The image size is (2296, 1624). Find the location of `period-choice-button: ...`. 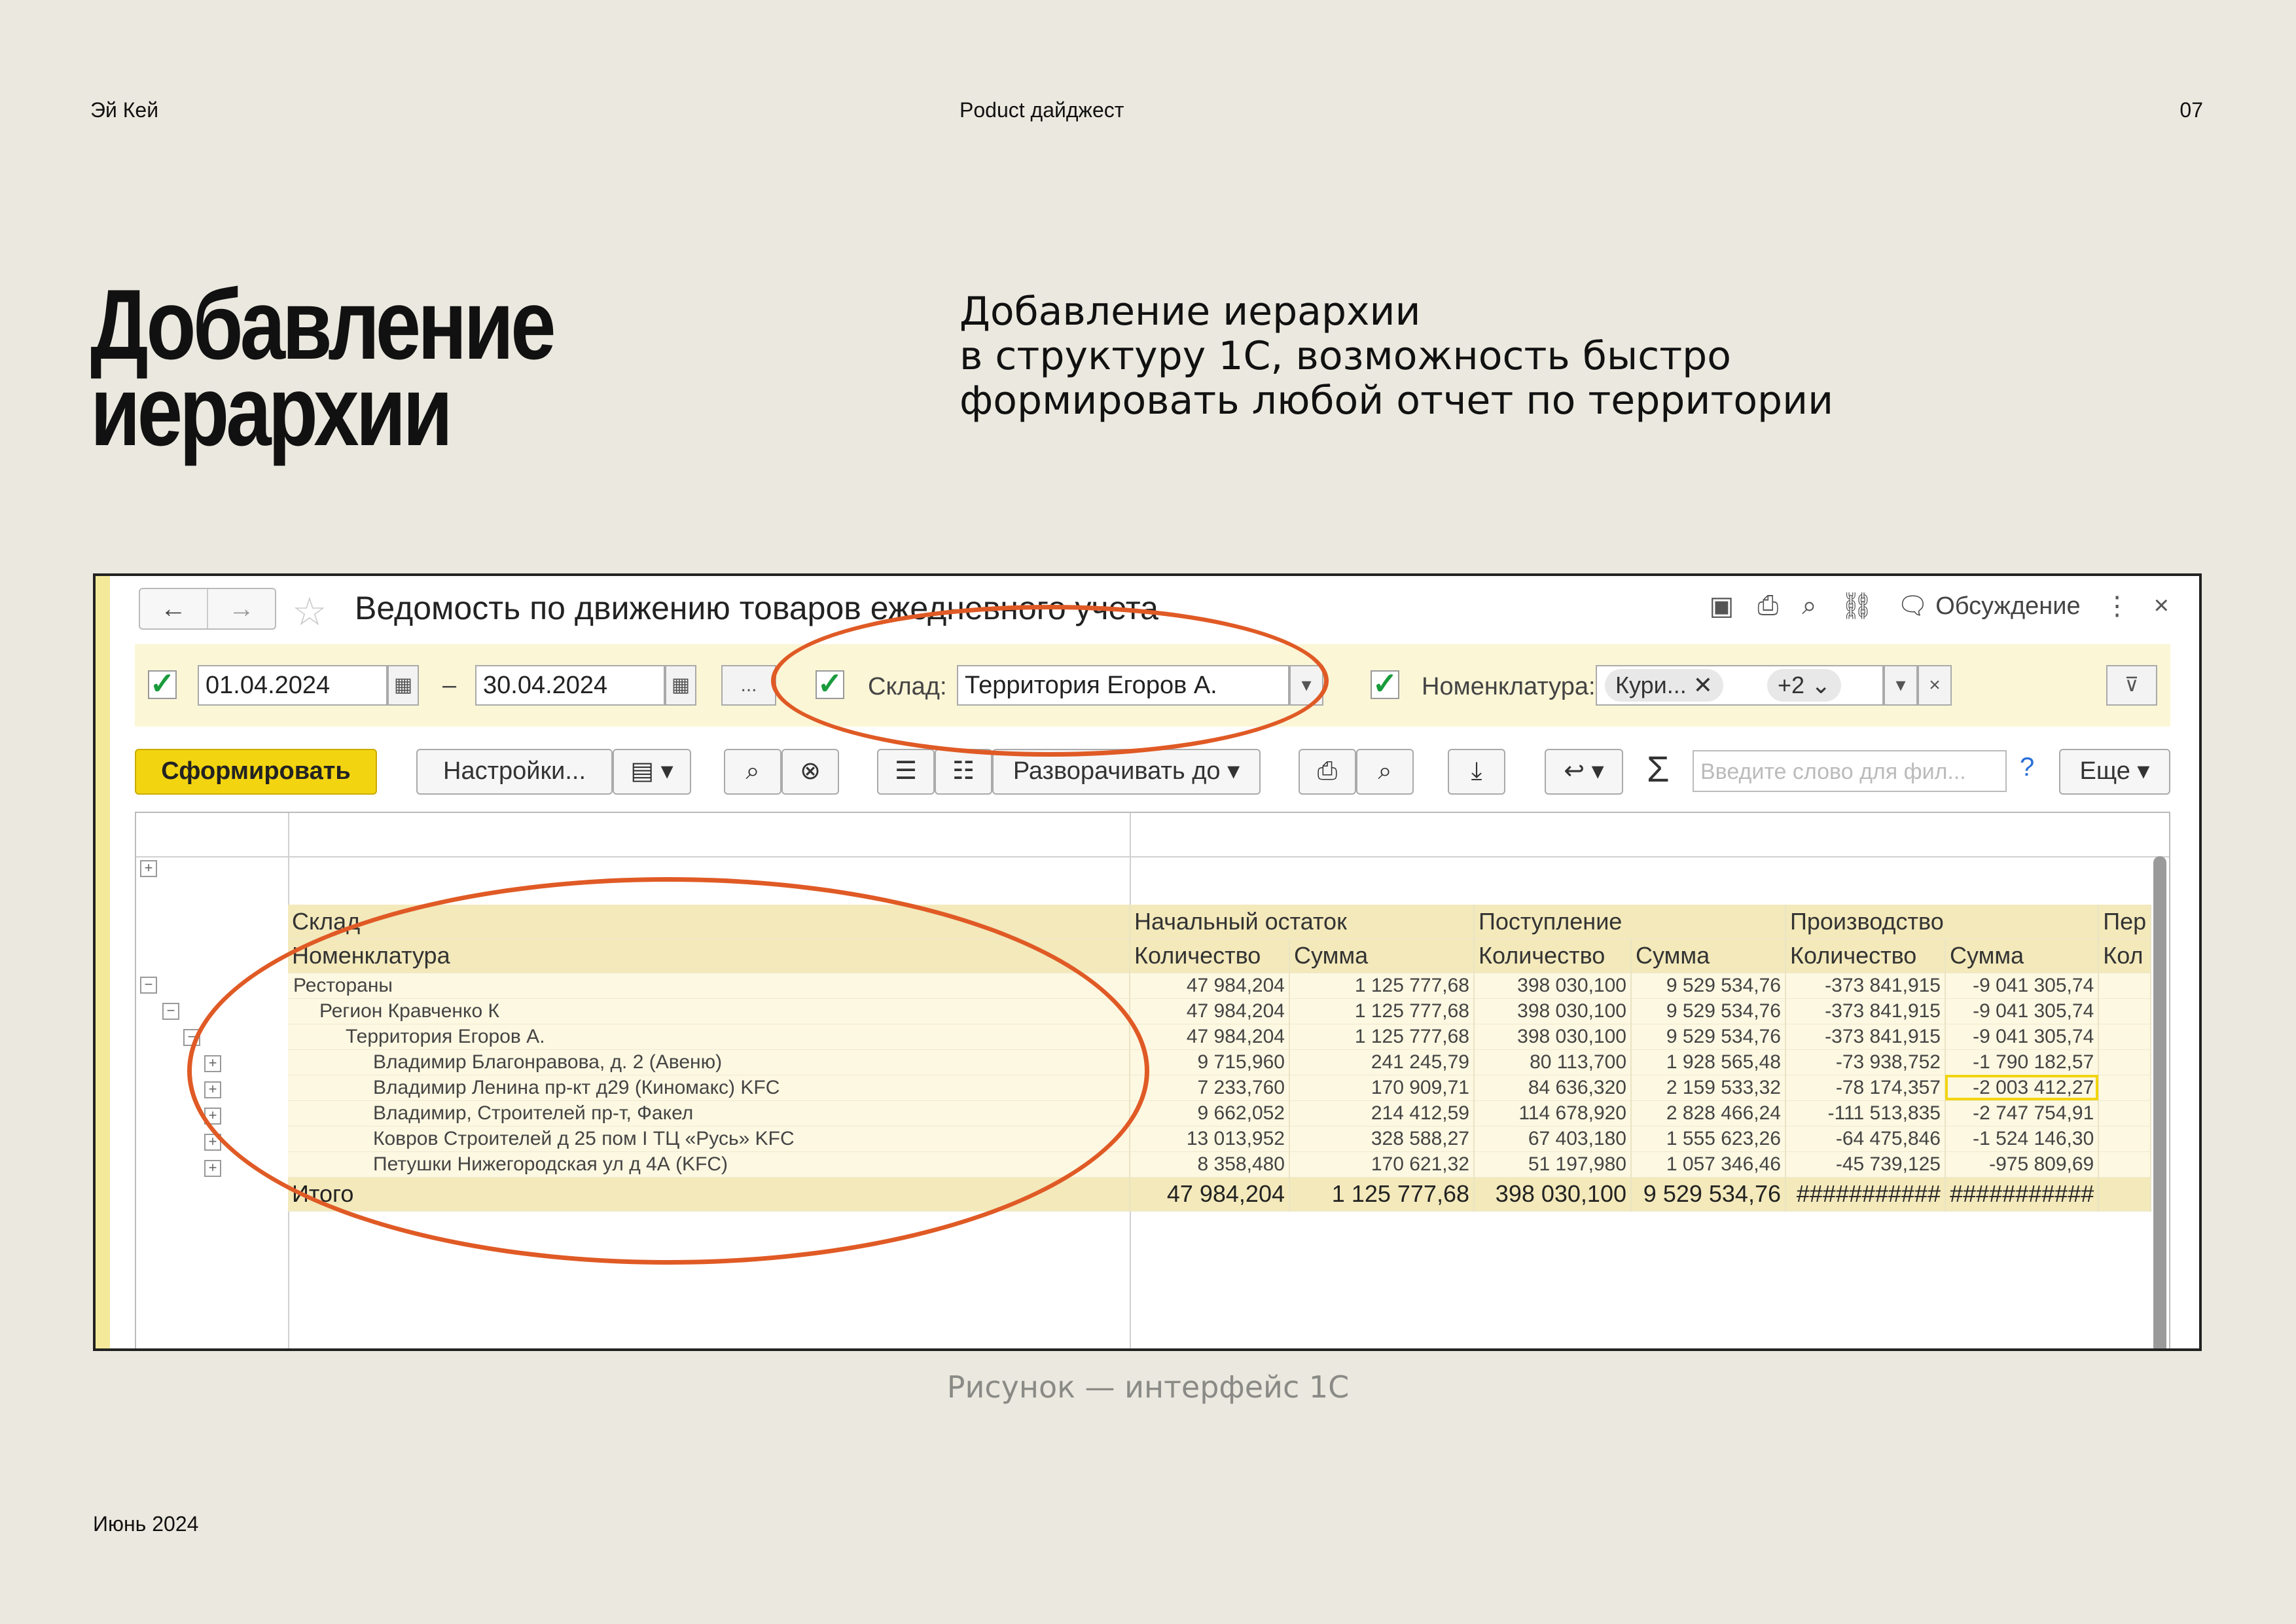

period-choice-button: ... is located at coordinates (748, 685).